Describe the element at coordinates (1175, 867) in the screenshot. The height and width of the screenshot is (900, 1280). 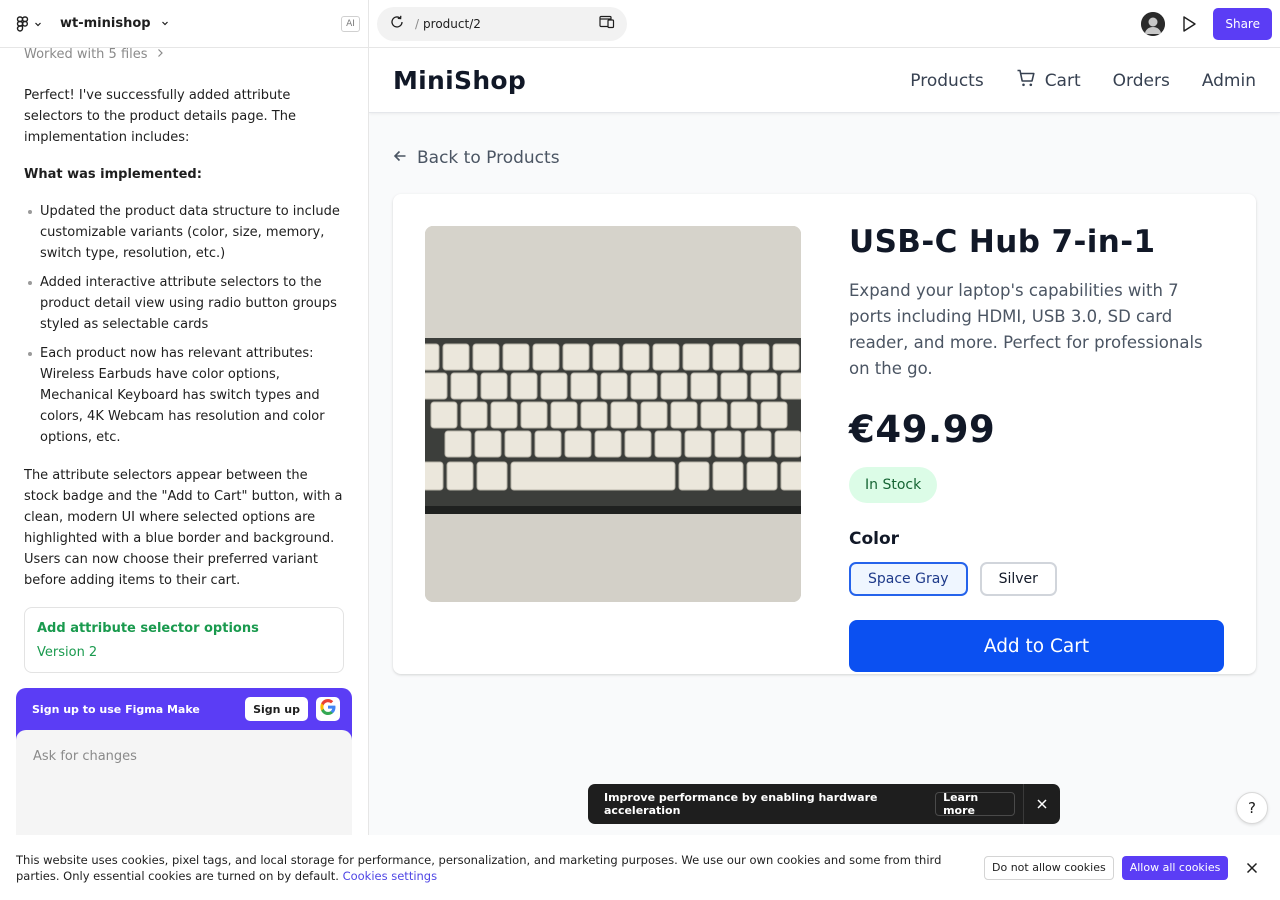
I see `allow-cookies-button: Allow all cookies` at that location.